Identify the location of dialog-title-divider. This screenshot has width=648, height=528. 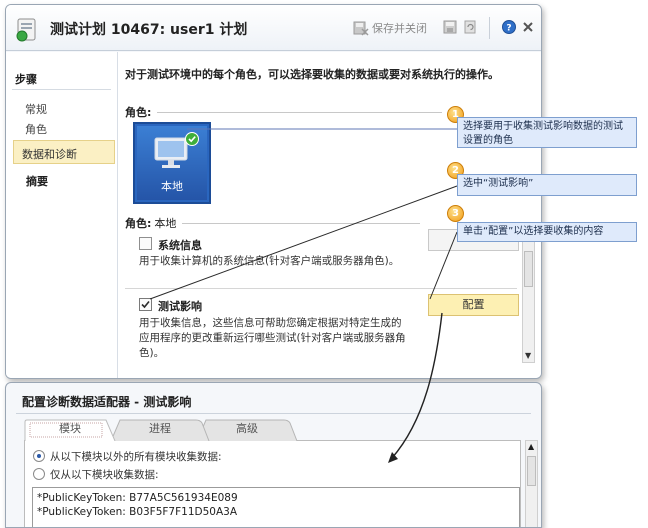
(273, 413).